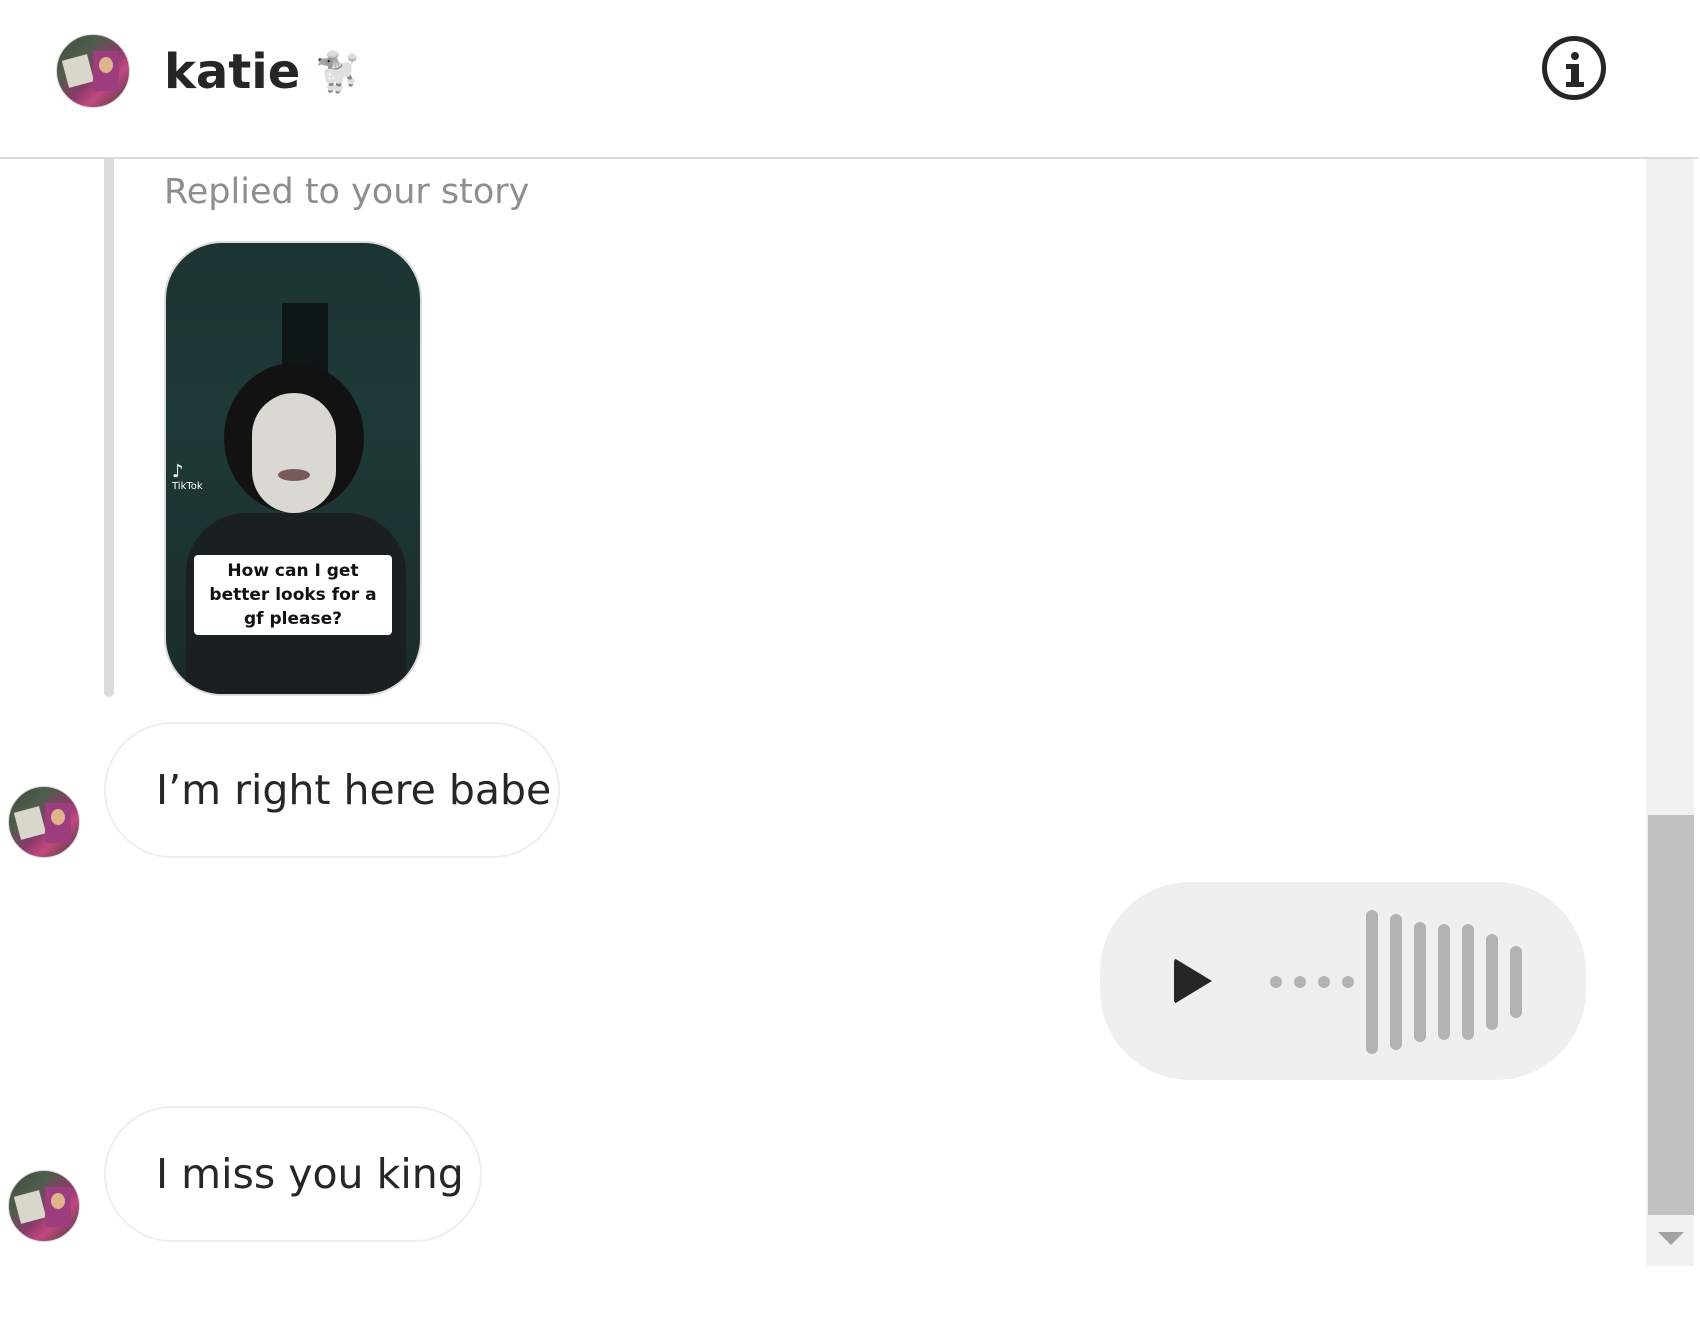 This screenshot has height=1323, width=1700. What do you see at coordinates (1671, 1238) in the screenshot?
I see `scroll-down-arrow-icon` at bounding box center [1671, 1238].